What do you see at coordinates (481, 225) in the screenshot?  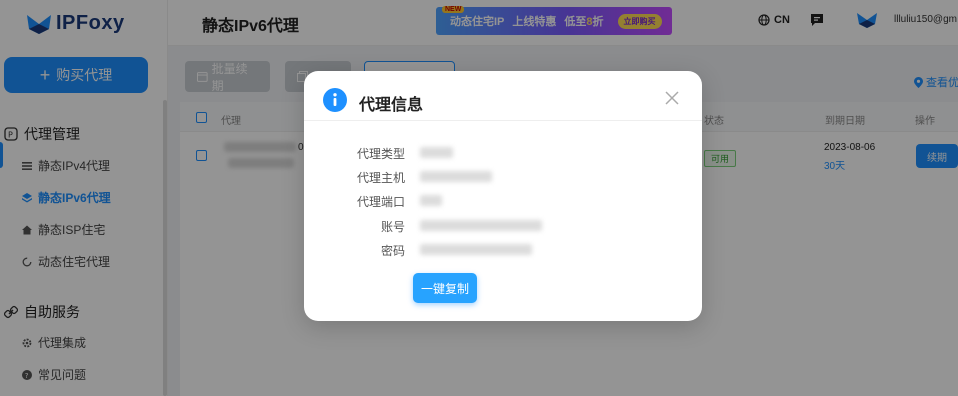 I see `redacted-account` at bounding box center [481, 225].